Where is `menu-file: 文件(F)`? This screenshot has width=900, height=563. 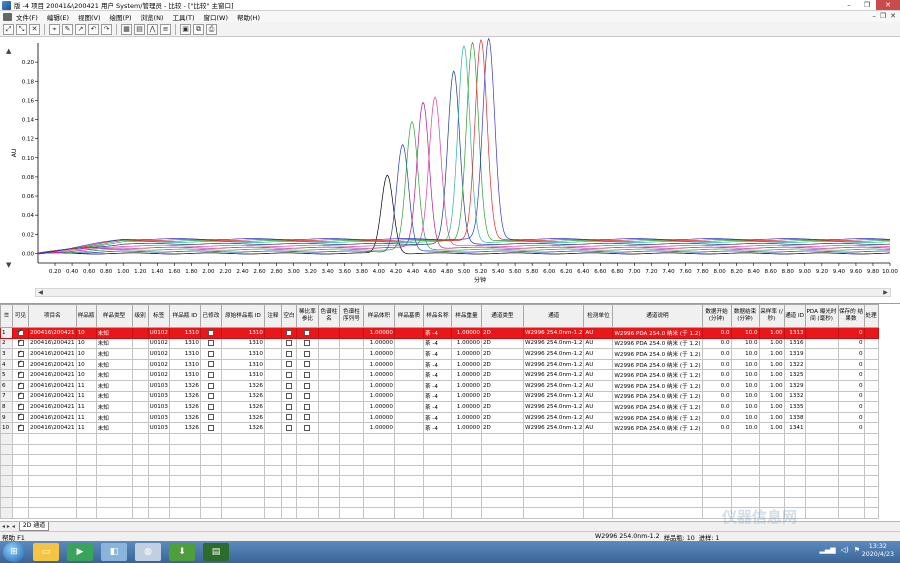
menu-file: 文件(F) is located at coordinates (27, 17).